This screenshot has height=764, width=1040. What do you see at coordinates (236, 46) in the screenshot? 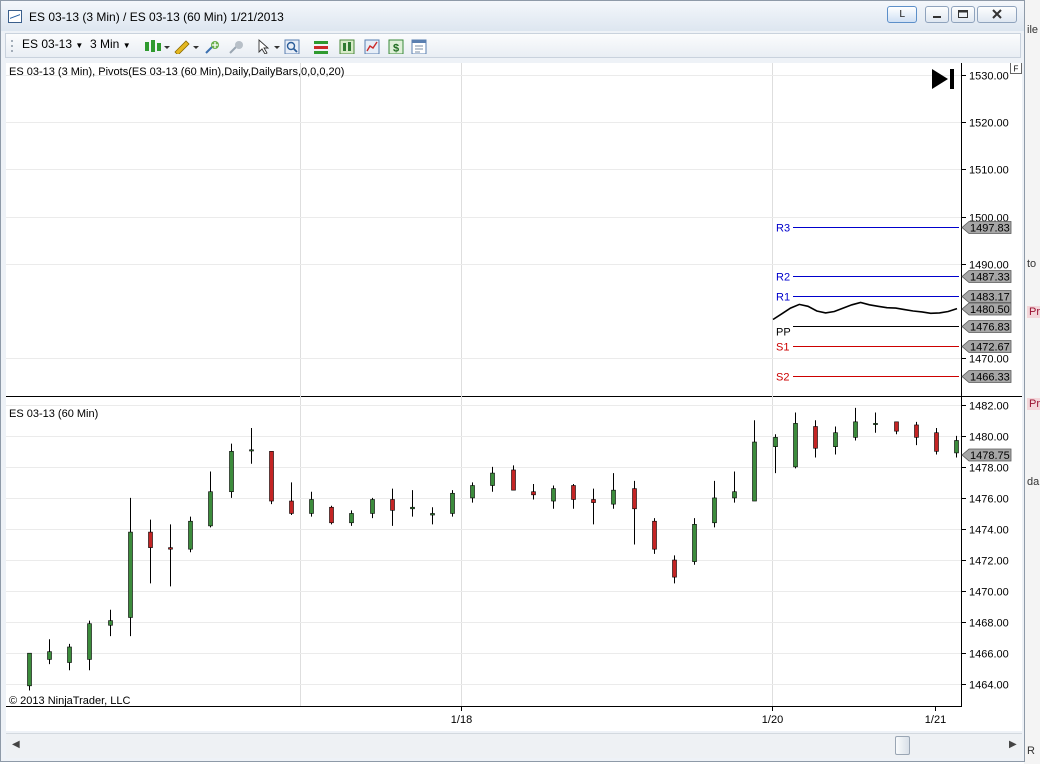
I see `remove-indicator-icon` at bounding box center [236, 46].